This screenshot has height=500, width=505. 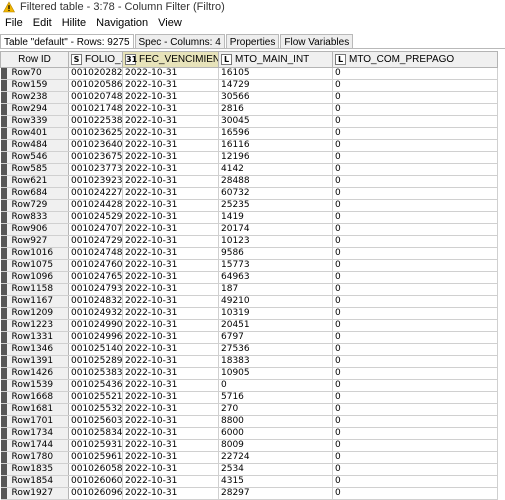 What do you see at coordinates (275, 157) in the screenshot?
I see `mto-main-int-cell: 12196` at bounding box center [275, 157].